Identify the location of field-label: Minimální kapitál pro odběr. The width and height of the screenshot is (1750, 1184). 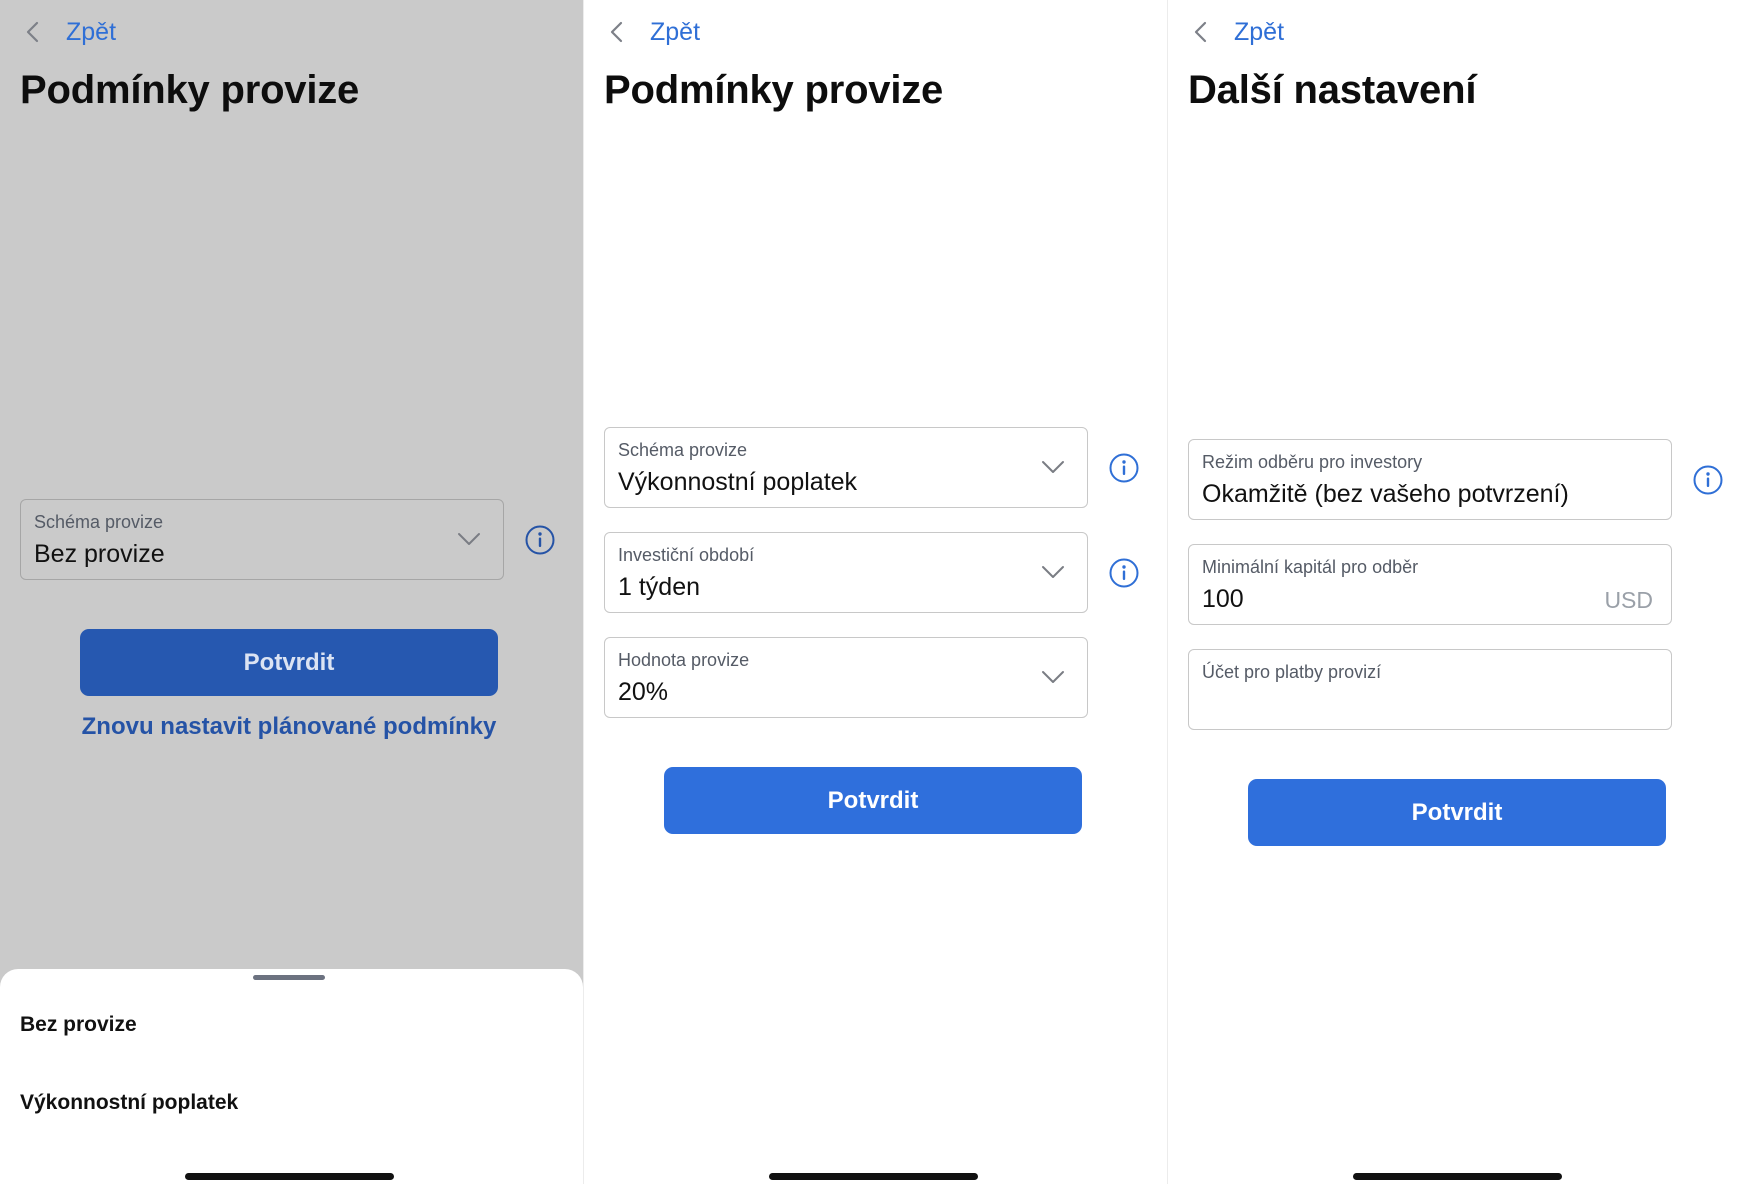
(1310, 567).